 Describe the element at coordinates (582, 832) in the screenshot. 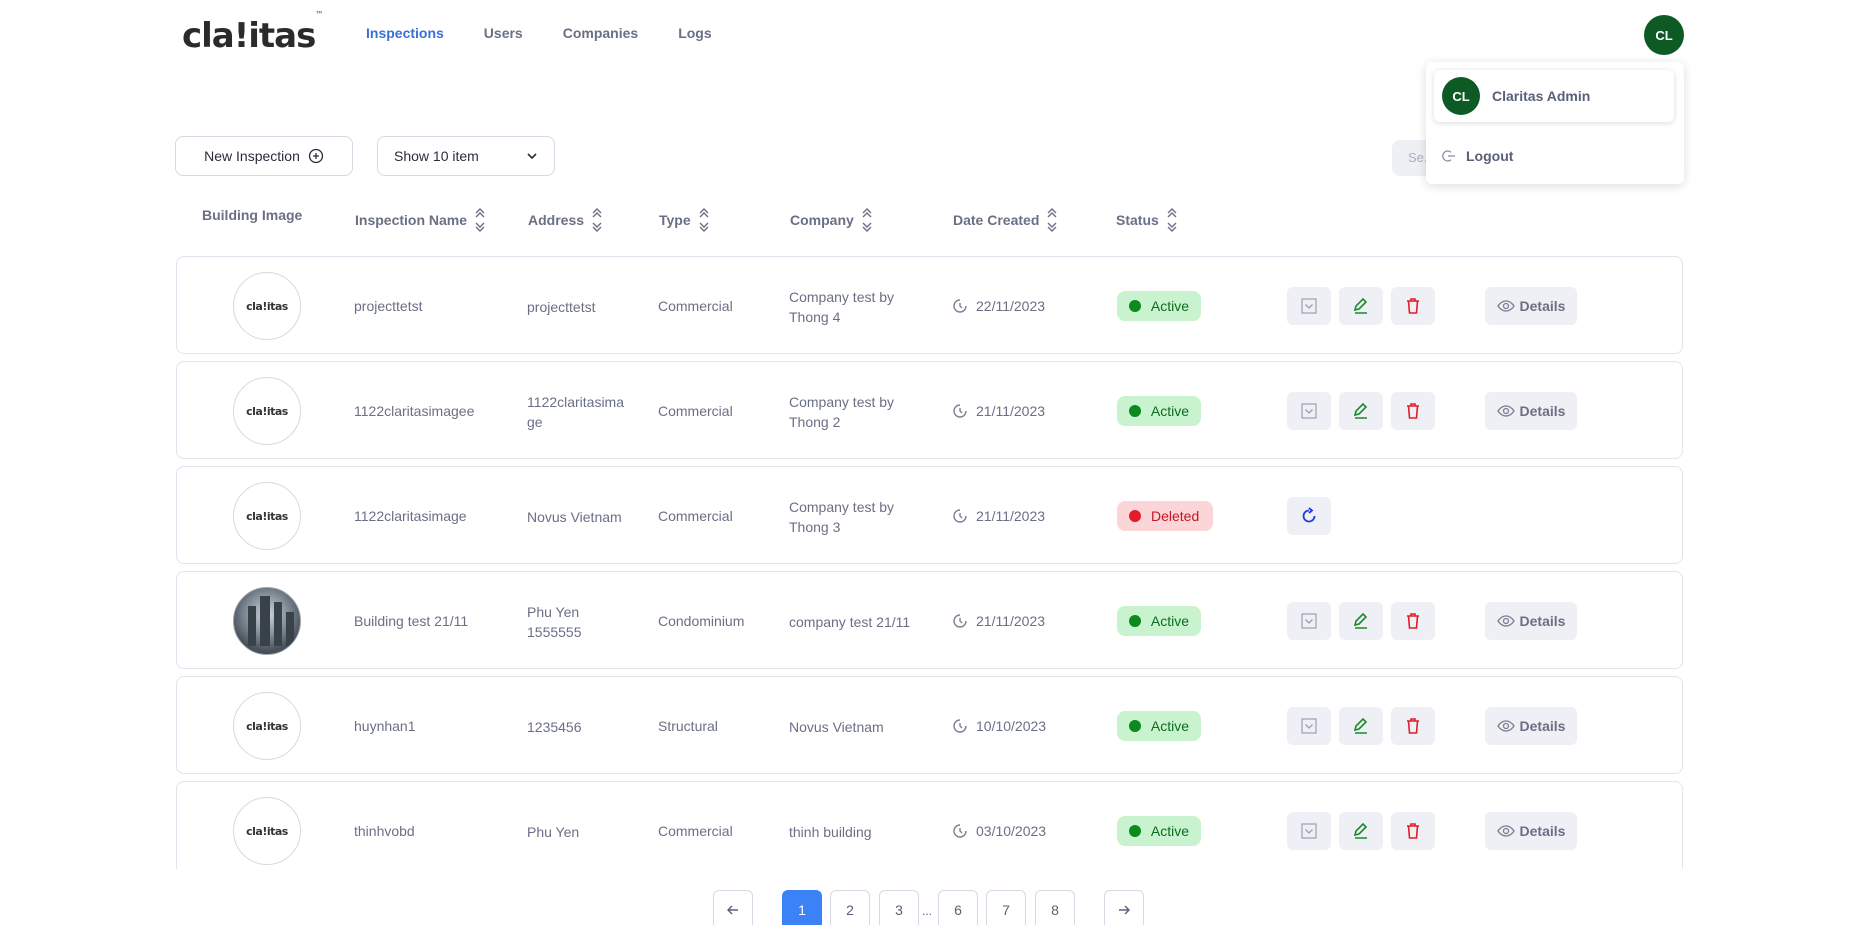

I see `address: Phu Yen` at that location.